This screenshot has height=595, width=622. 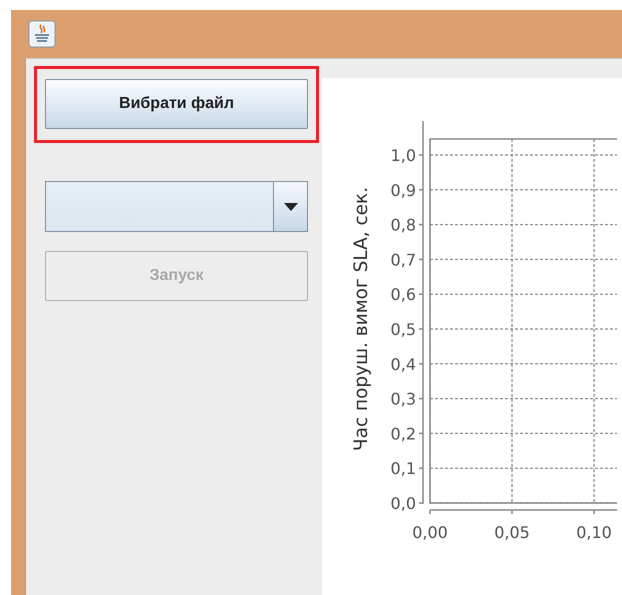 What do you see at coordinates (176, 206) in the screenshot?
I see `dropdown` at bounding box center [176, 206].